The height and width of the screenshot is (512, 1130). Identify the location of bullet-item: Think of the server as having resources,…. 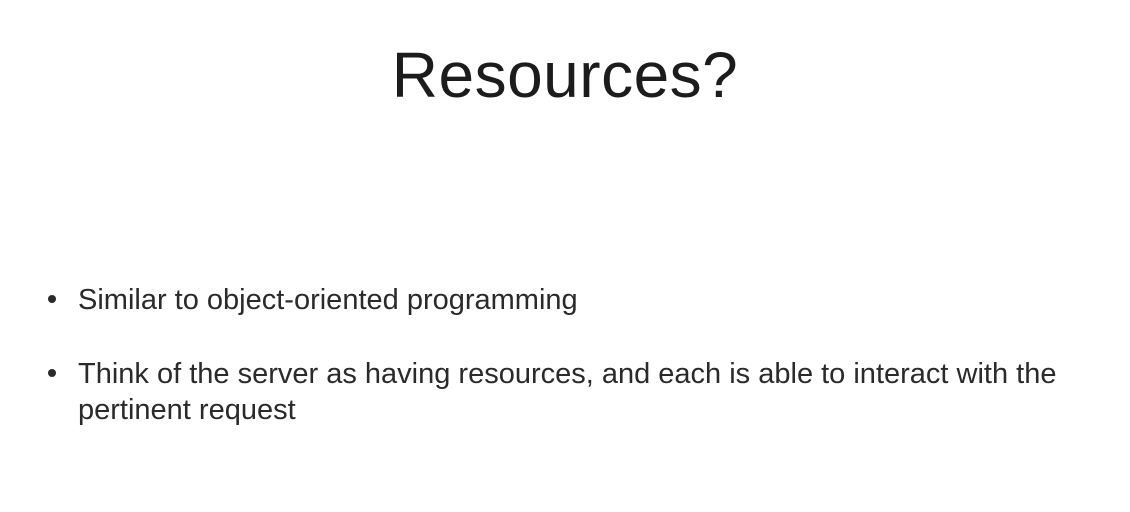
(564, 392).